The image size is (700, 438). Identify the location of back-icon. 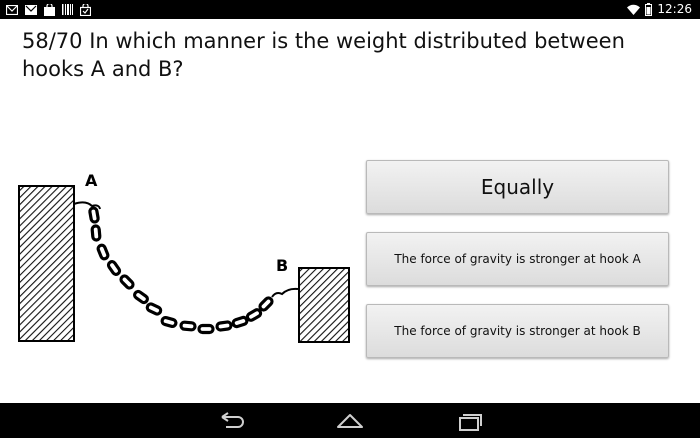
(232, 420).